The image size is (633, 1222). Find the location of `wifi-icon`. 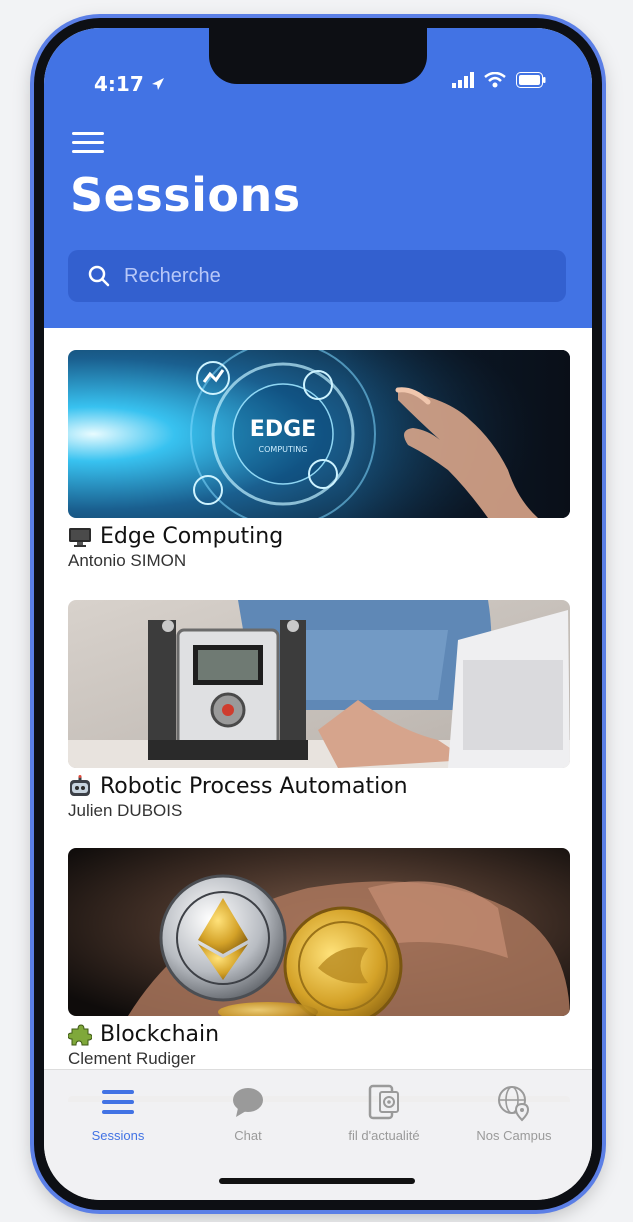

wifi-icon is located at coordinates (495, 80).